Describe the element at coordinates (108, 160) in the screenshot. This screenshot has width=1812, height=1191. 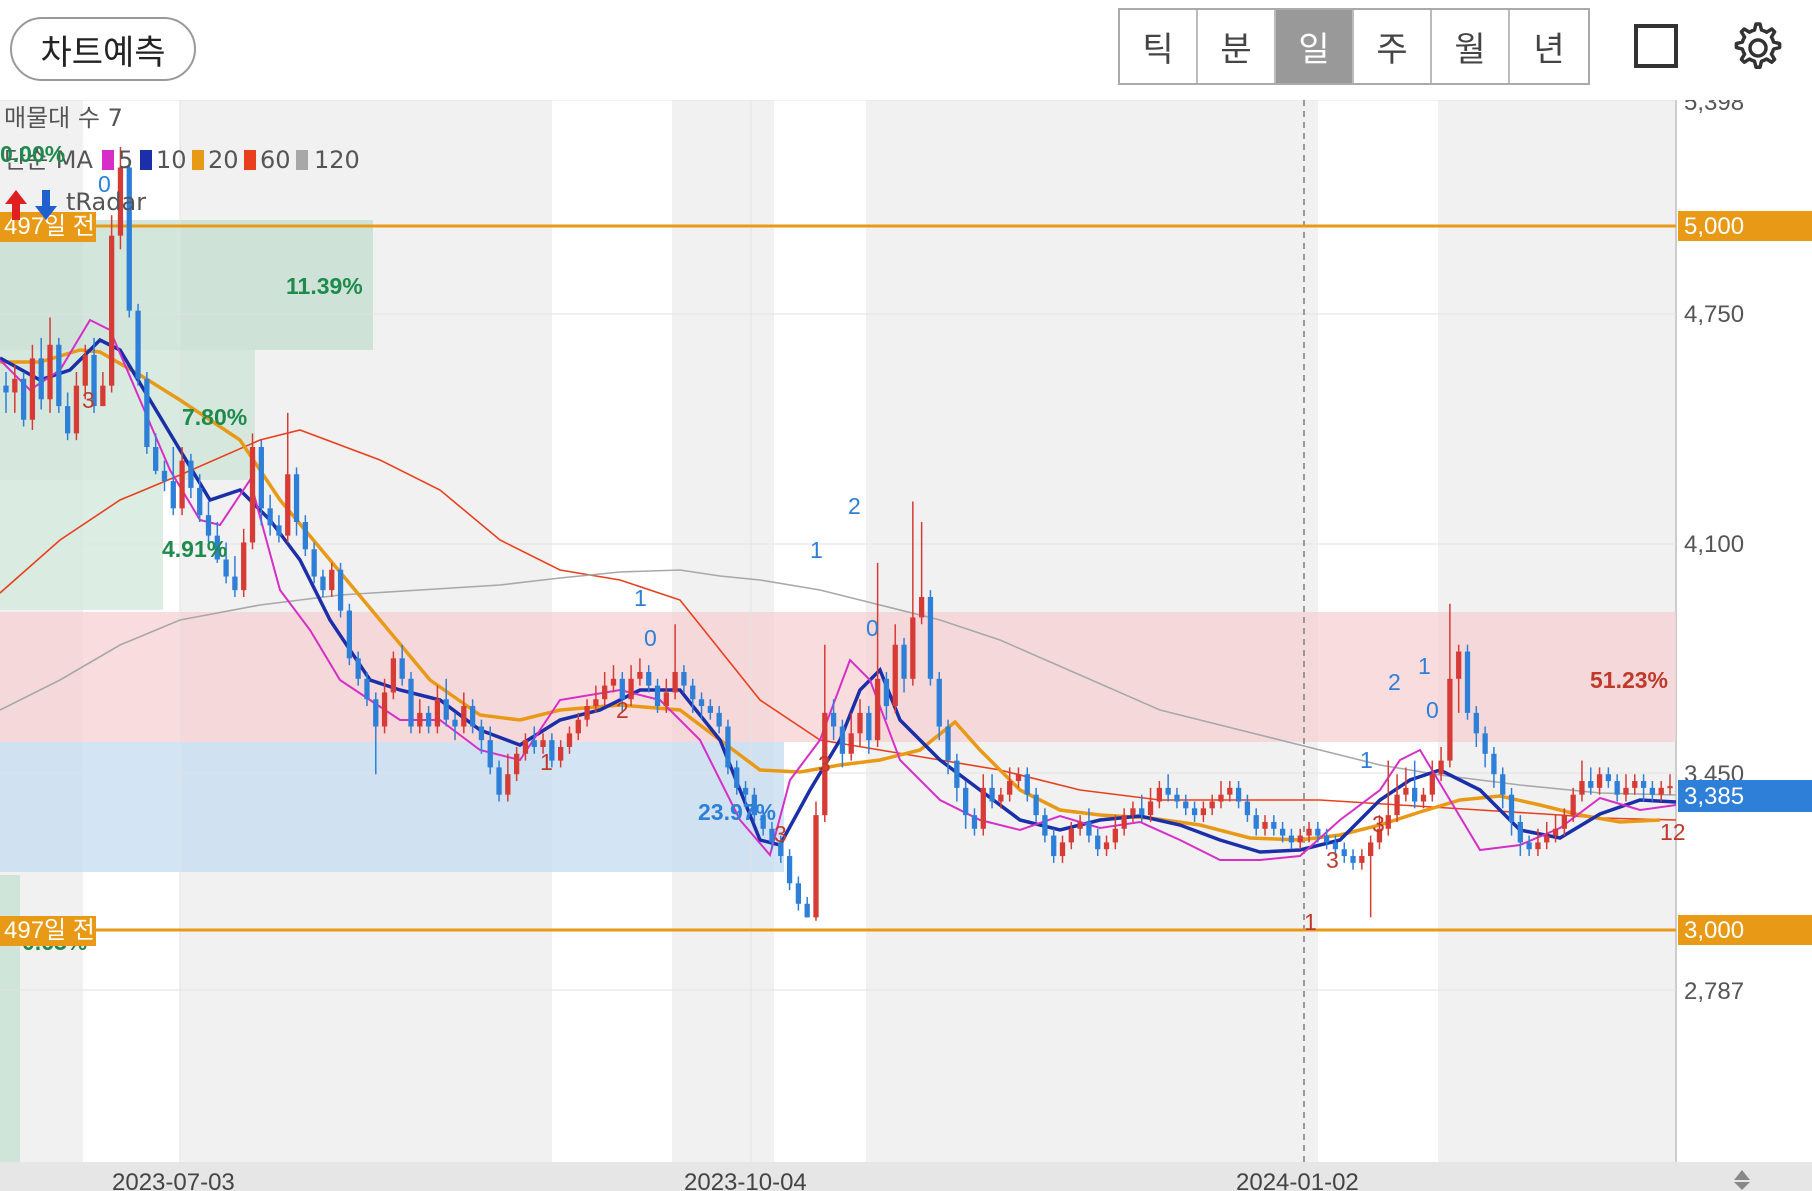
I see `ma5-swatch` at that location.